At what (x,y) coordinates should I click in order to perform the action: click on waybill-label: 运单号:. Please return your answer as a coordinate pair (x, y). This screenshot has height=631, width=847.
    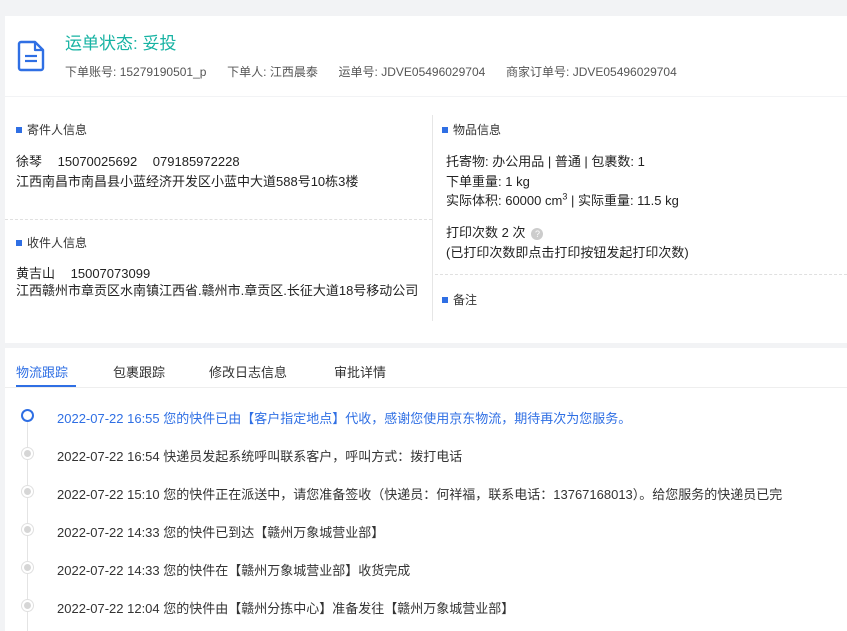
    Looking at the image, I should click on (358, 72).